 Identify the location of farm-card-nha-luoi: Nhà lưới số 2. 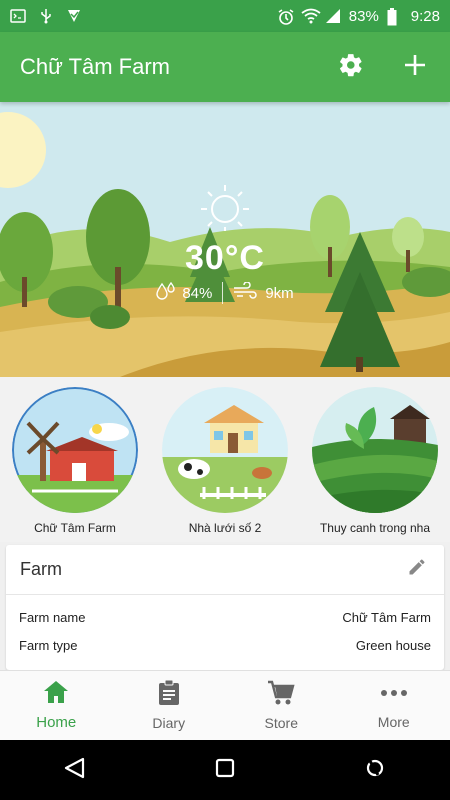
(225, 461).